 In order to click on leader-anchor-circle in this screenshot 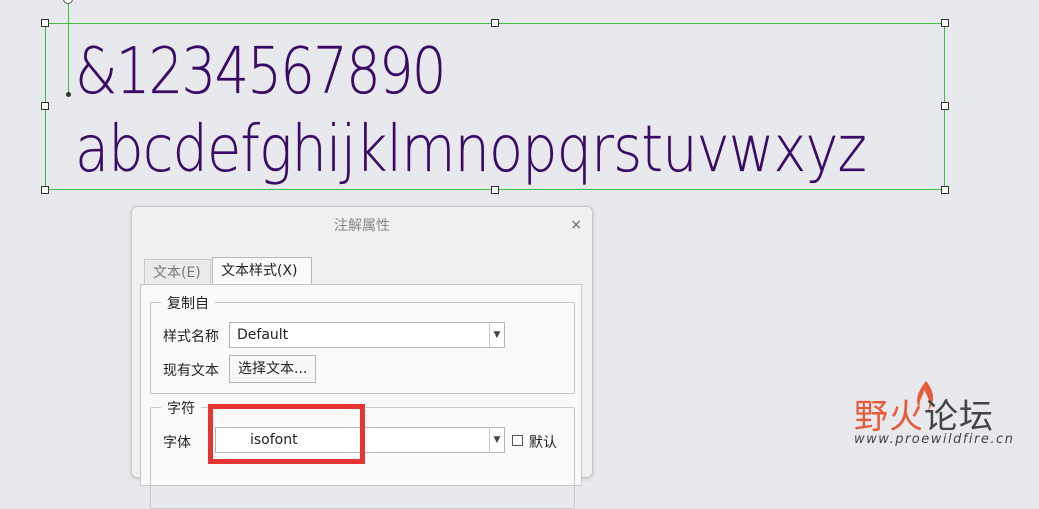, I will do `click(68, 2)`.